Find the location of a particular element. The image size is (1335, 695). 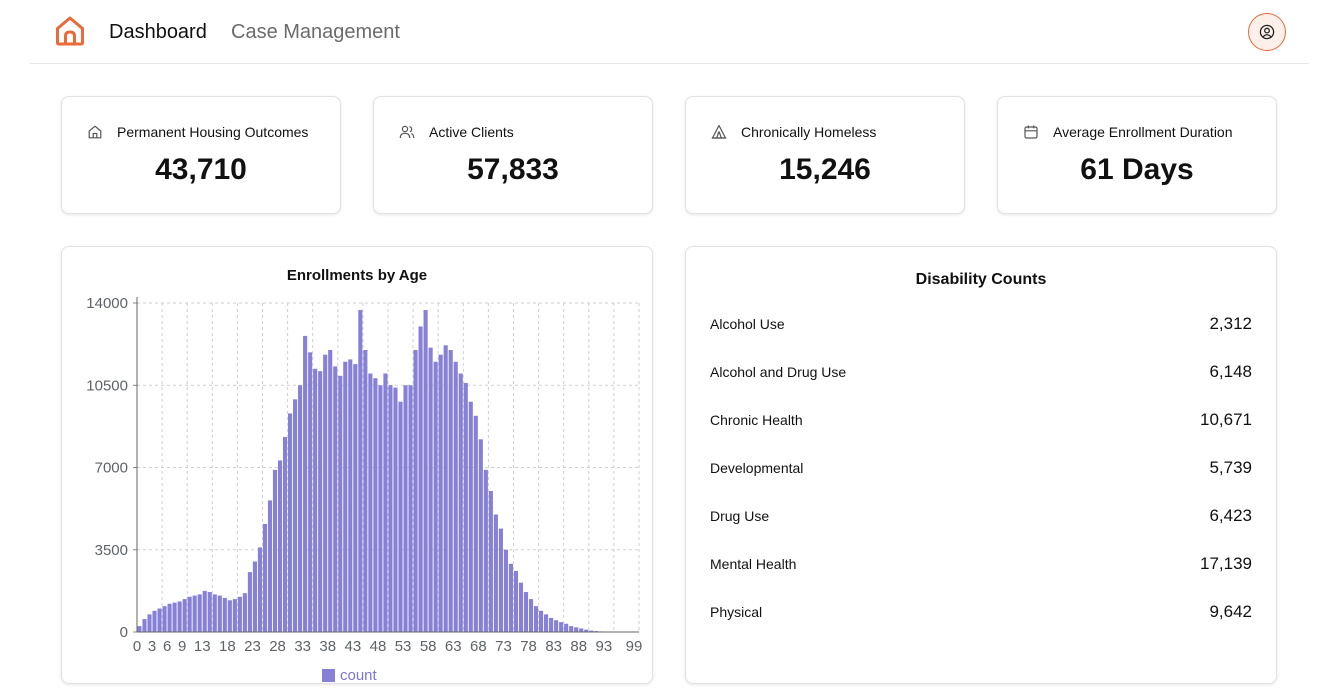

x-tick-label: 3 is located at coordinates (152, 646).